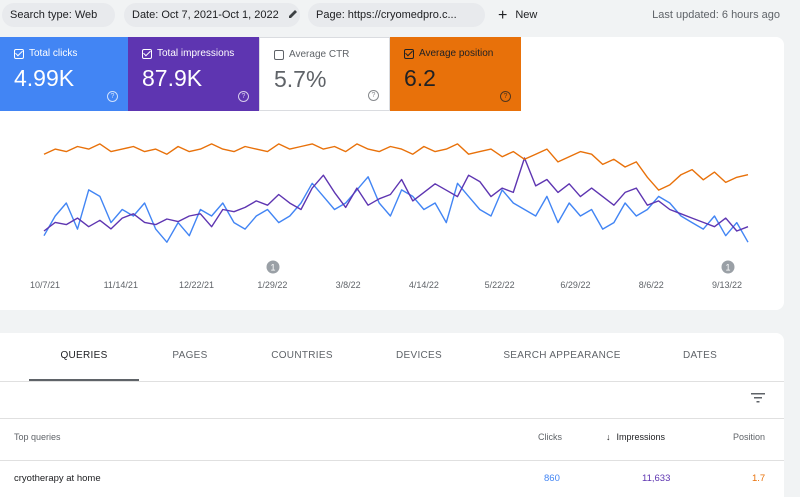 The height and width of the screenshot is (497, 800). Describe the element at coordinates (396, 194) in the screenshot. I see `series-line-total-impressions` at that location.